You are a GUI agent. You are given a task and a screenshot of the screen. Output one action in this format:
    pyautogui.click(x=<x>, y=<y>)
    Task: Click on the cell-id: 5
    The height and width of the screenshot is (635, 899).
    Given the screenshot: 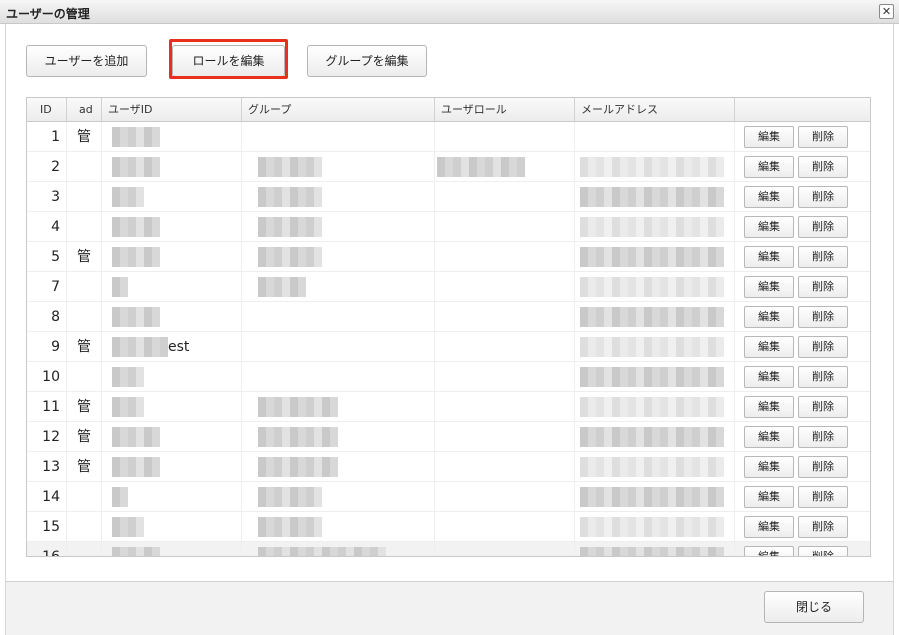 What is the action you would take?
    pyautogui.click(x=47, y=257)
    